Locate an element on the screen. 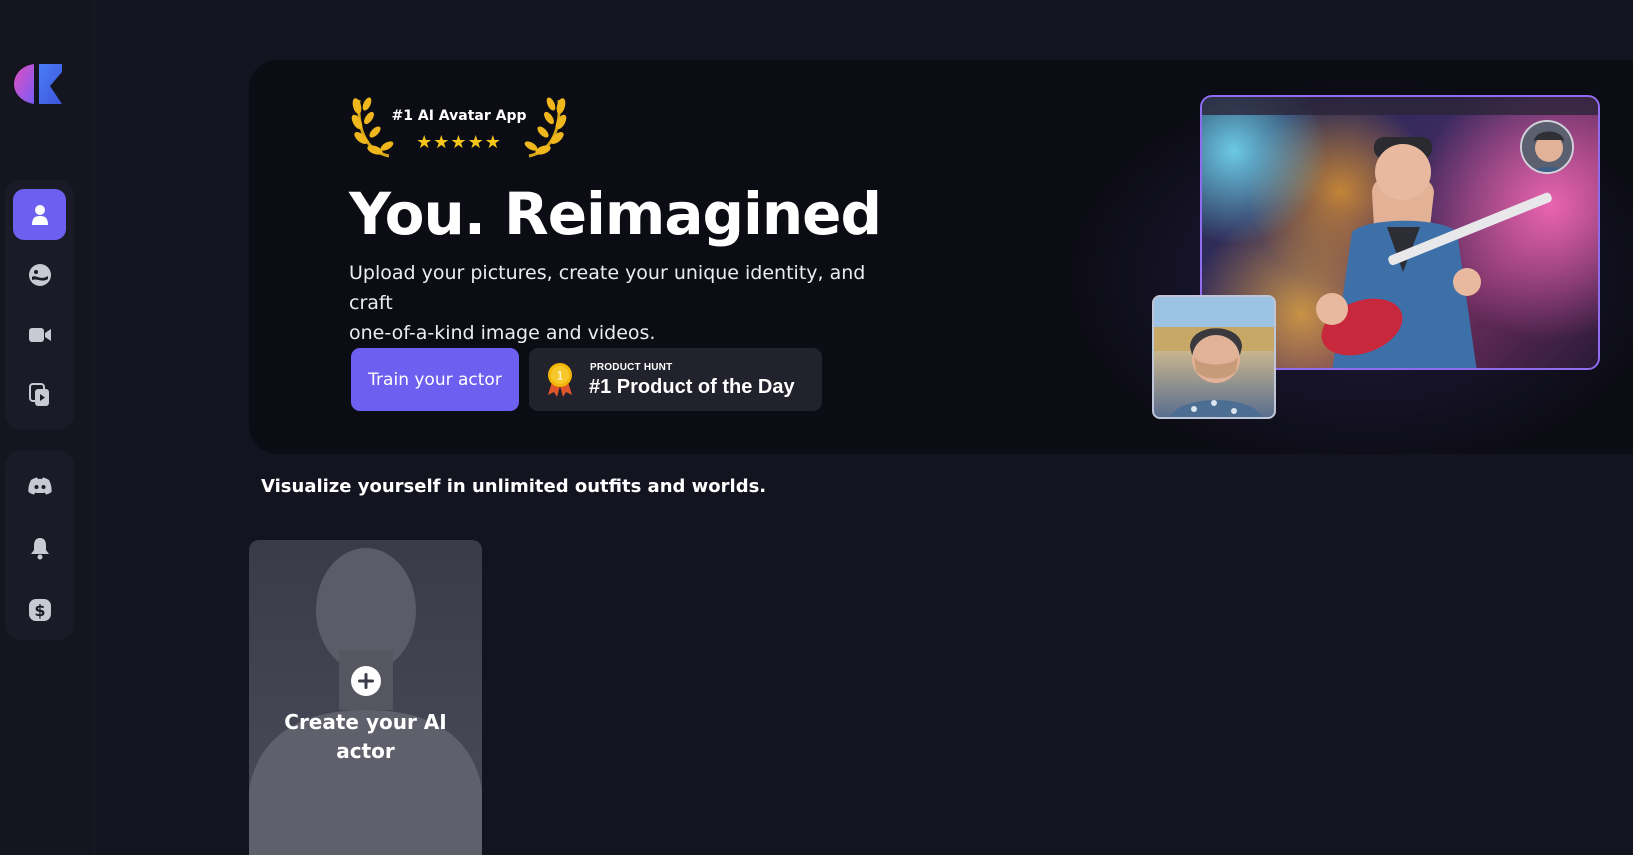  product-hunt-label: PRODUCT HUNT is located at coordinates (631, 367).